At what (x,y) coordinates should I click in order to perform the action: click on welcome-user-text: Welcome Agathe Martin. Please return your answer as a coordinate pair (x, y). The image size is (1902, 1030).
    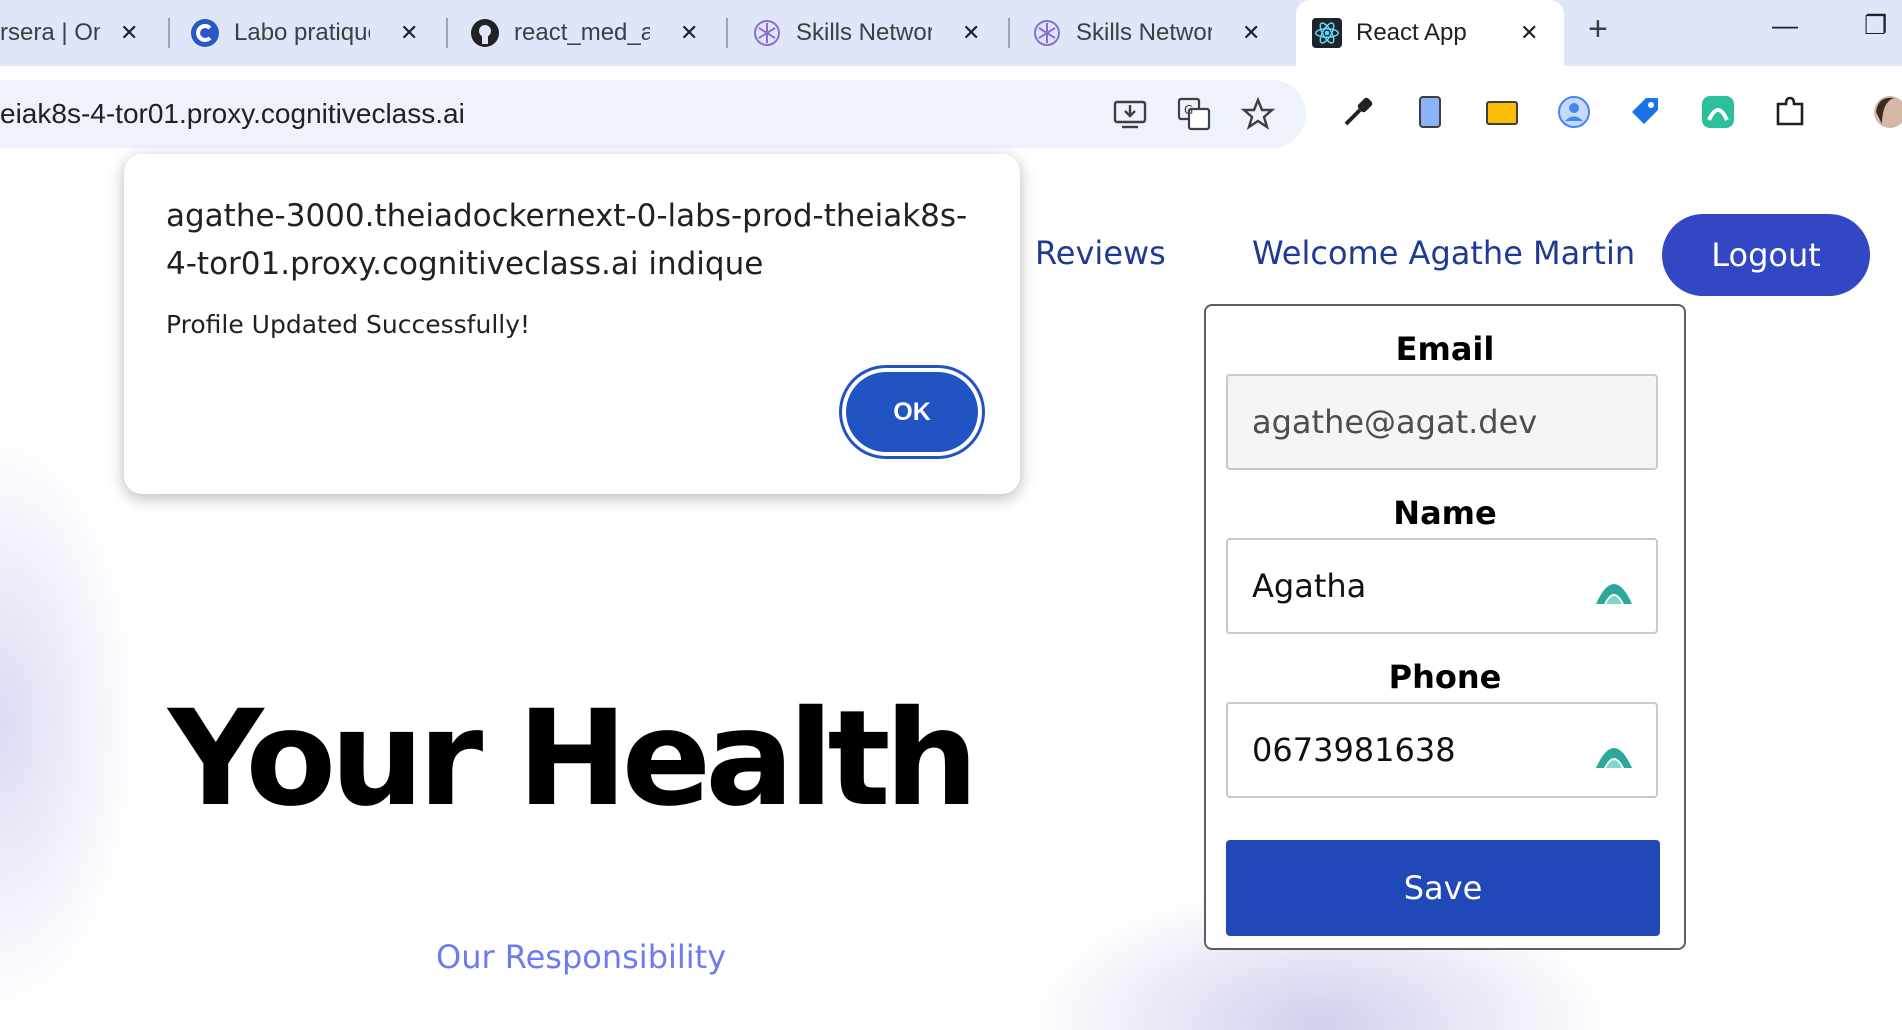
    Looking at the image, I should click on (1444, 253).